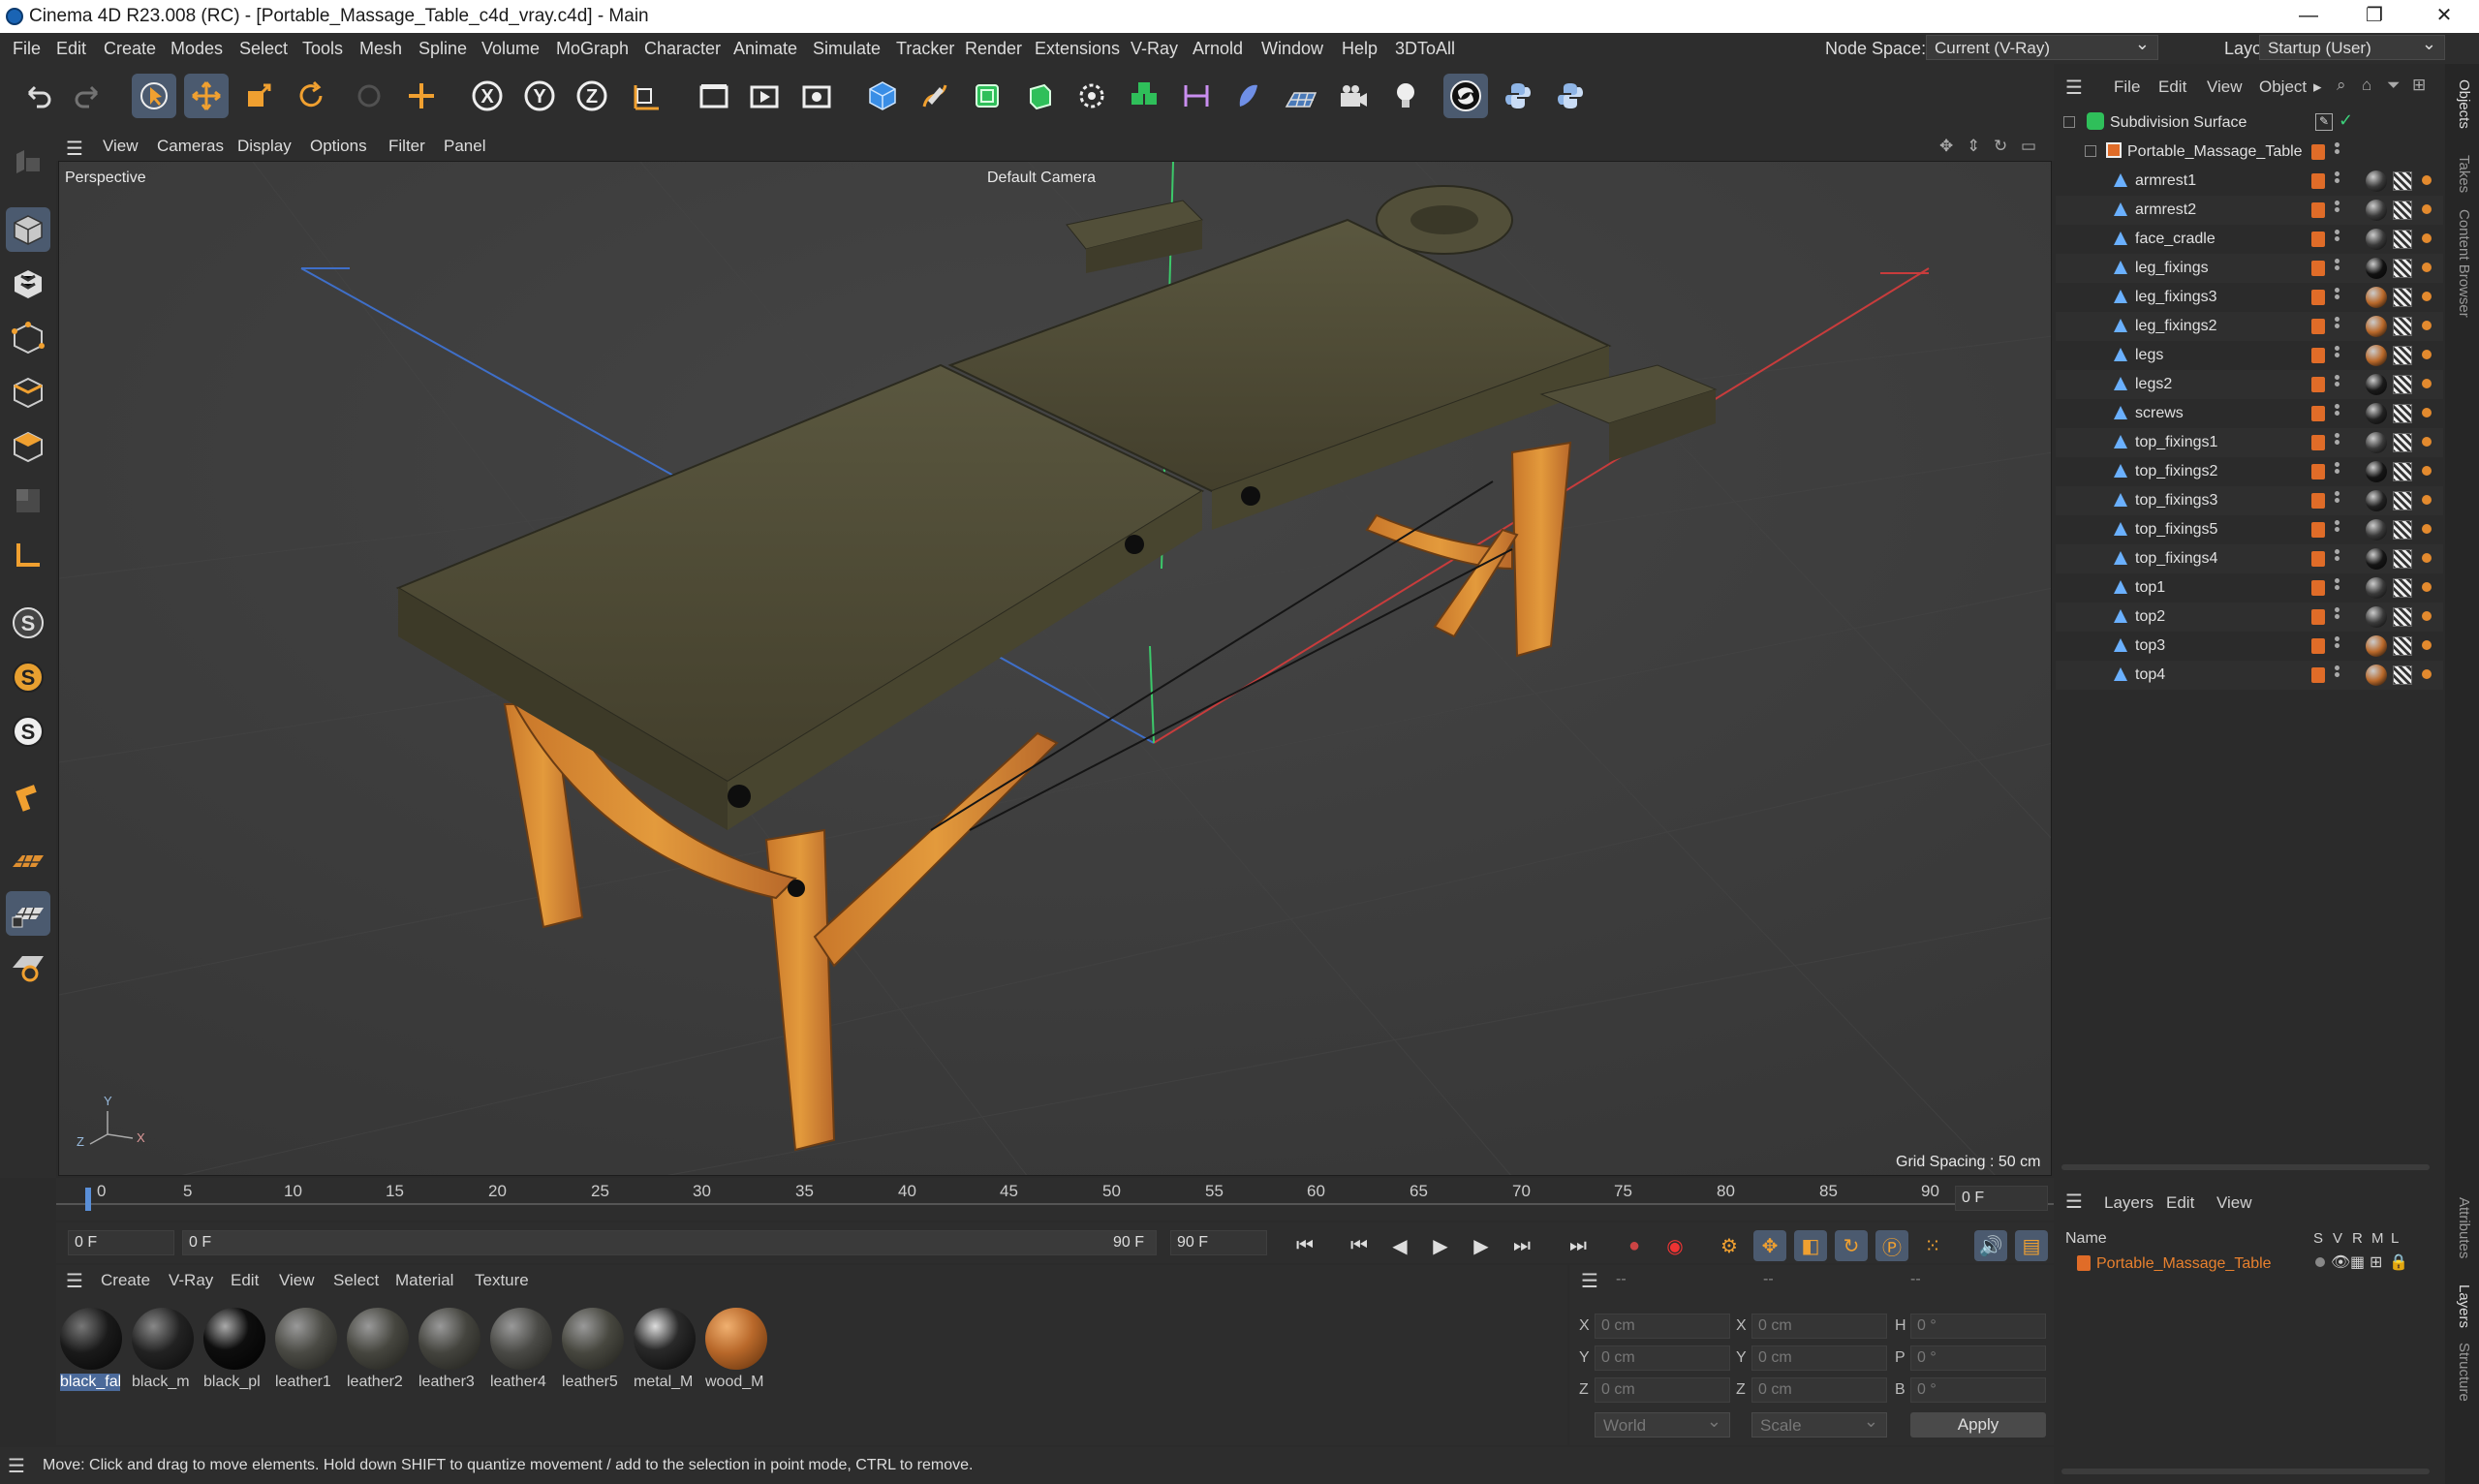 This screenshot has height=1484, width=2479. Describe the element at coordinates (2249, 675) in the screenshot. I see `object-row-top4: top4` at that location.